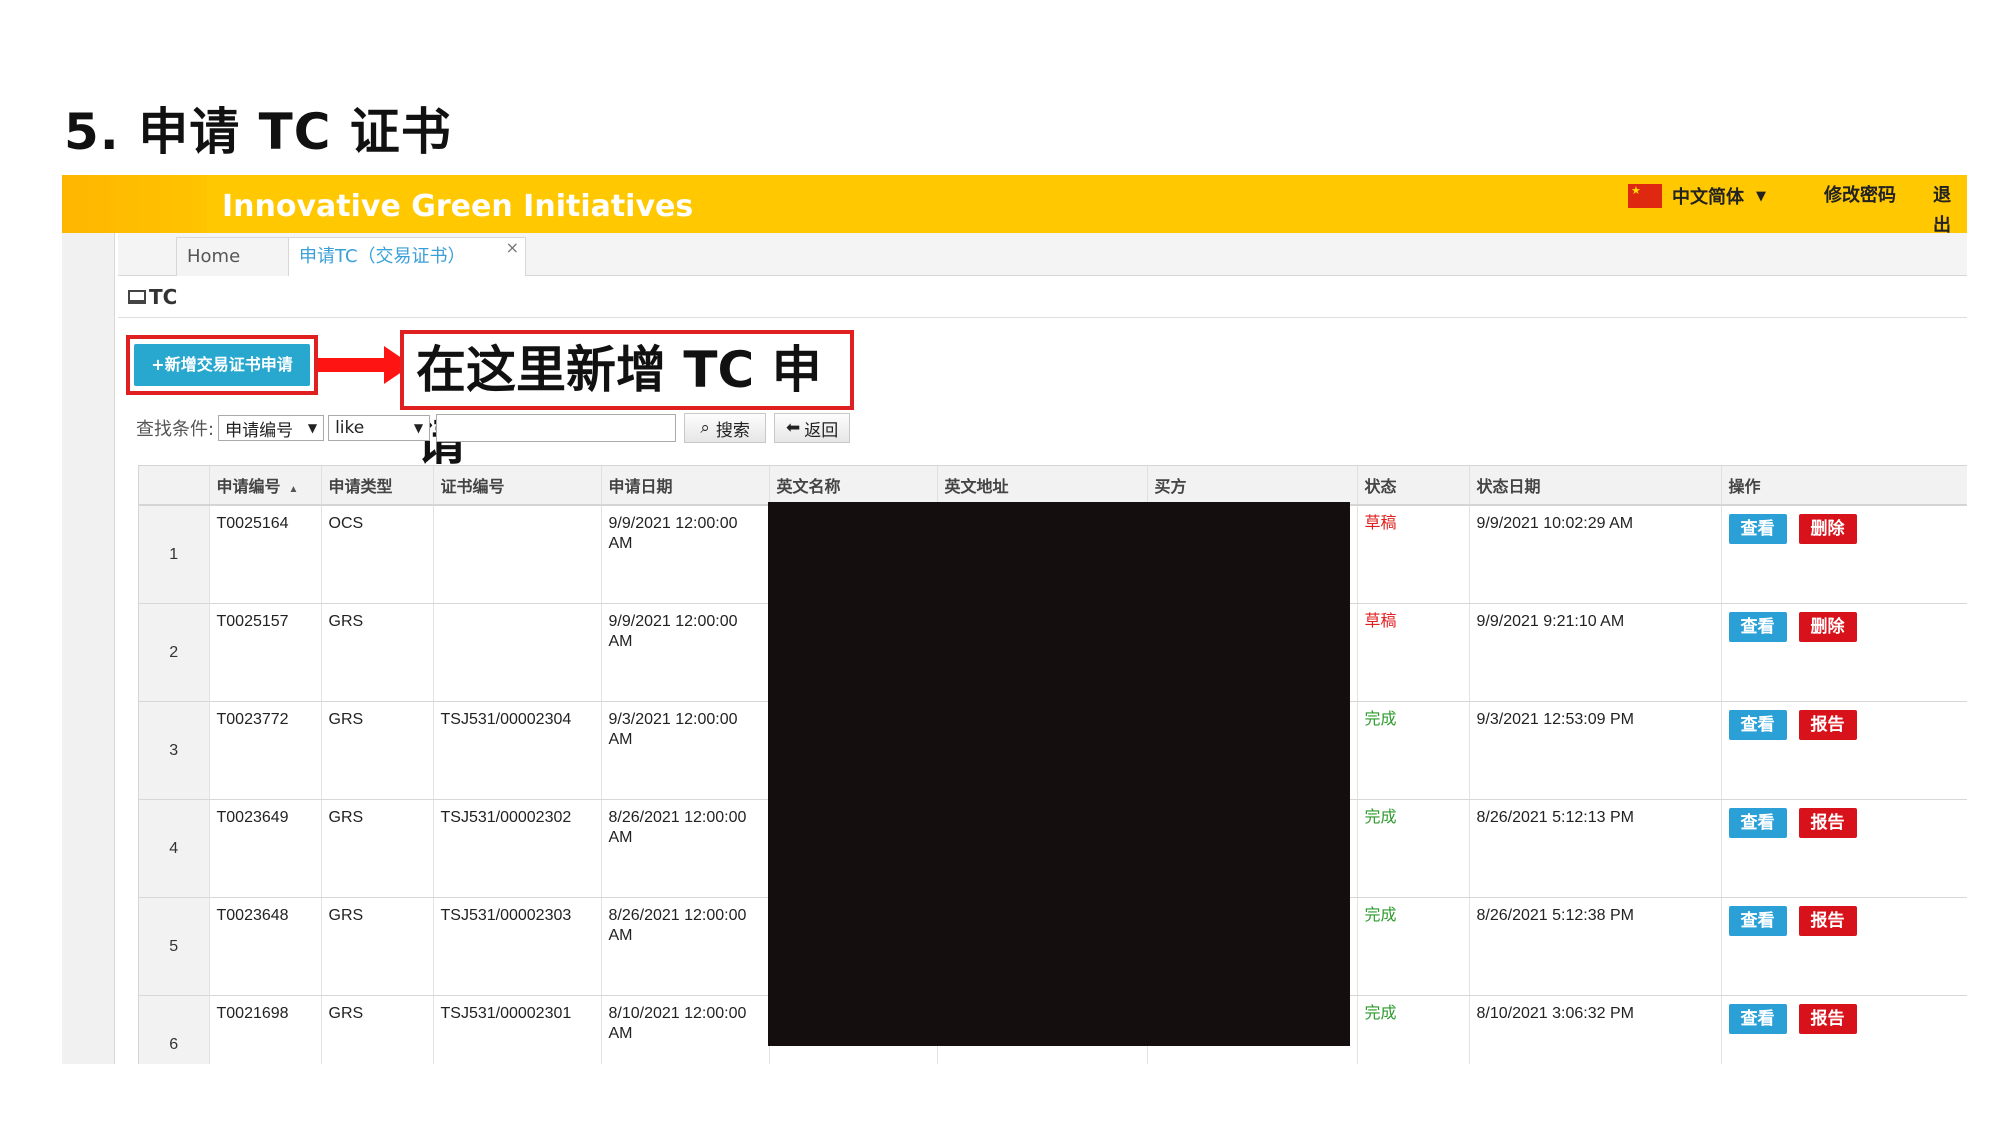 The image size is (2000, 1125). What do you see at coordinates (265, 946) in the screenshot?
I see `cell-application-no: T0023648` at bounding box center [265, 946].